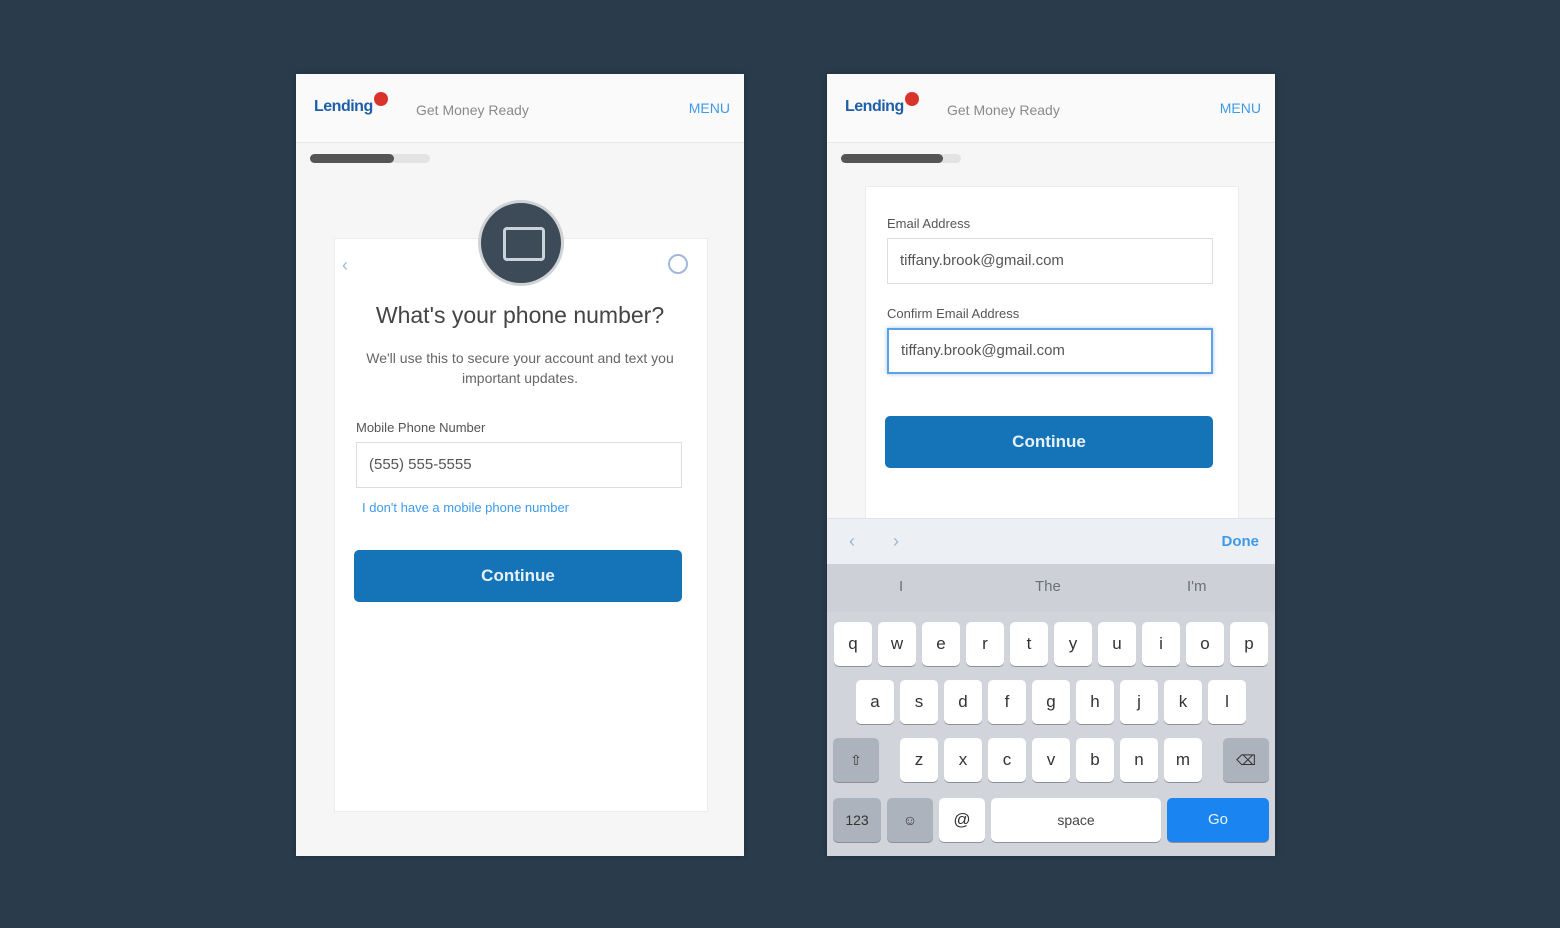 The height and width of the screenshot is (928, 1560). I want to click on emoji-key: ☺, so click(910, 820).